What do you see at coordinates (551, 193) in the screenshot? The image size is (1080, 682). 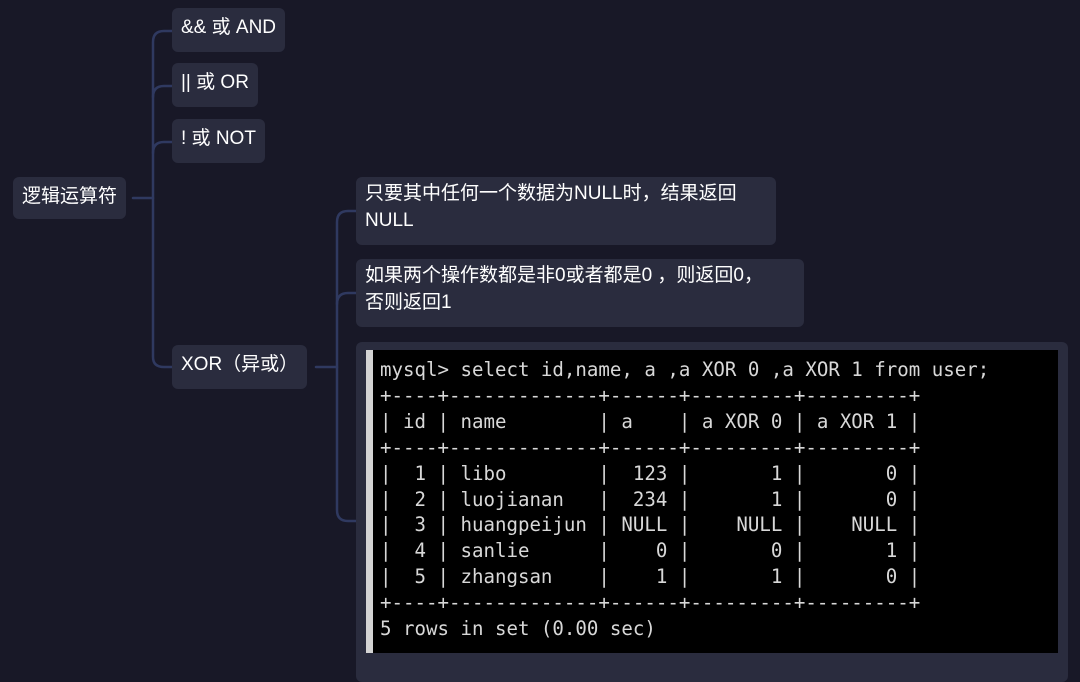 I see `xor-note-null-line1: 只要其中任何一个数据为NULL时，结果返回` at bounding box center [551, 193].